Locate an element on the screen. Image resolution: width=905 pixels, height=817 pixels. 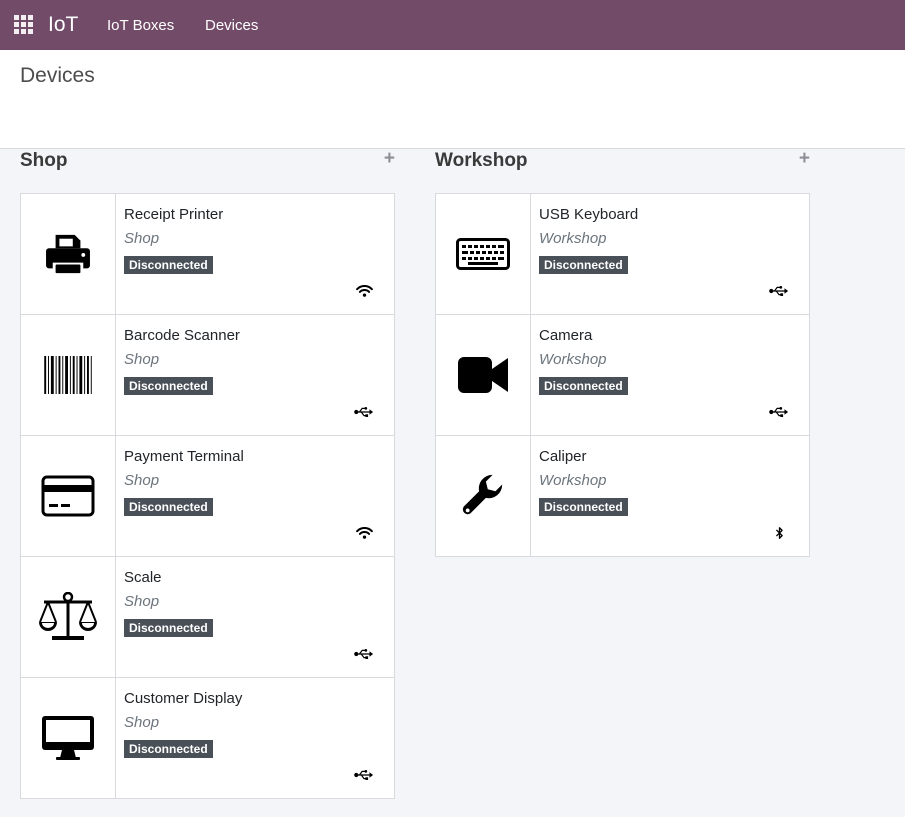
apps-menu-icon is located at coordinates (23, 24).